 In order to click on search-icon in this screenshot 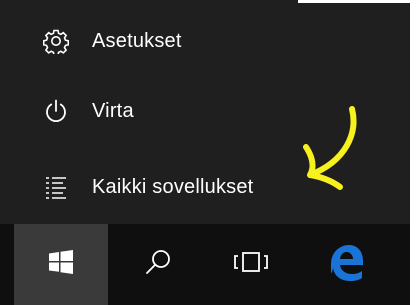, I will do `click(158, 264)`.